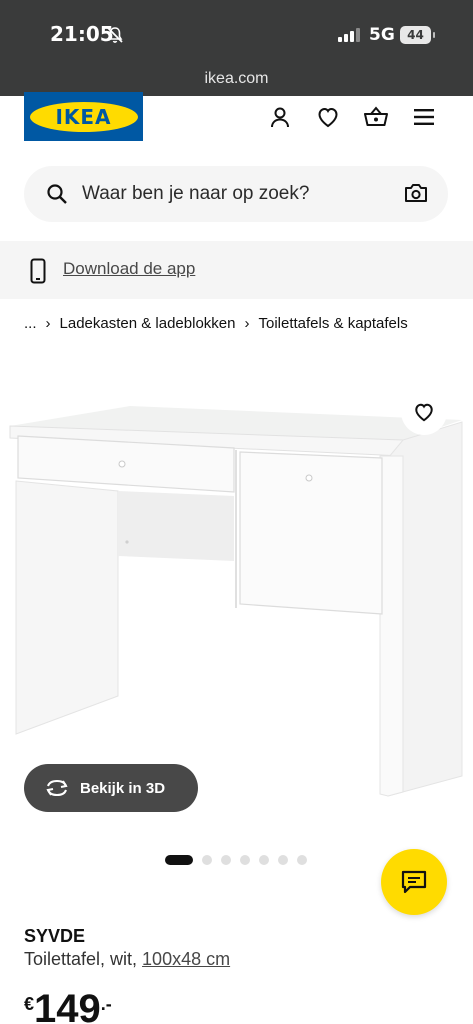 This screenshot has height=1024, width=473. I want to click on download-app-link: Download de app, so click(129, 269).